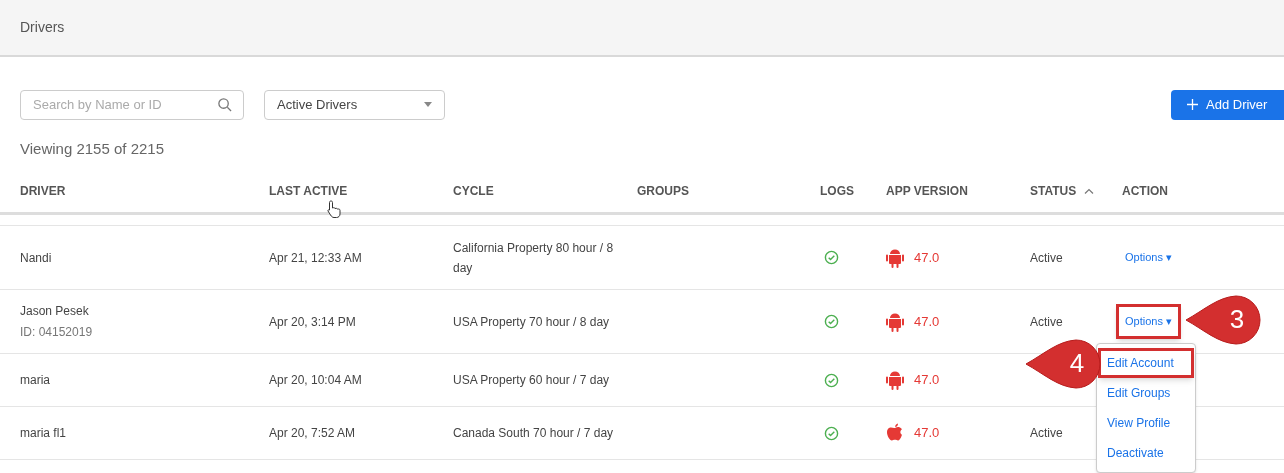 The height and width of the screenshot is (473, 1284). I want to click on search-icon, so click(224, 104).